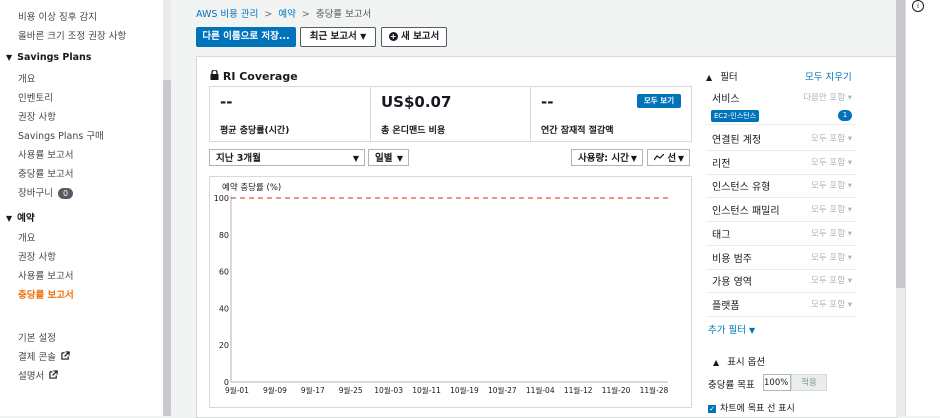  I want to click on filter-region: 리전 모두 포함 ▾, so click(781, 163).